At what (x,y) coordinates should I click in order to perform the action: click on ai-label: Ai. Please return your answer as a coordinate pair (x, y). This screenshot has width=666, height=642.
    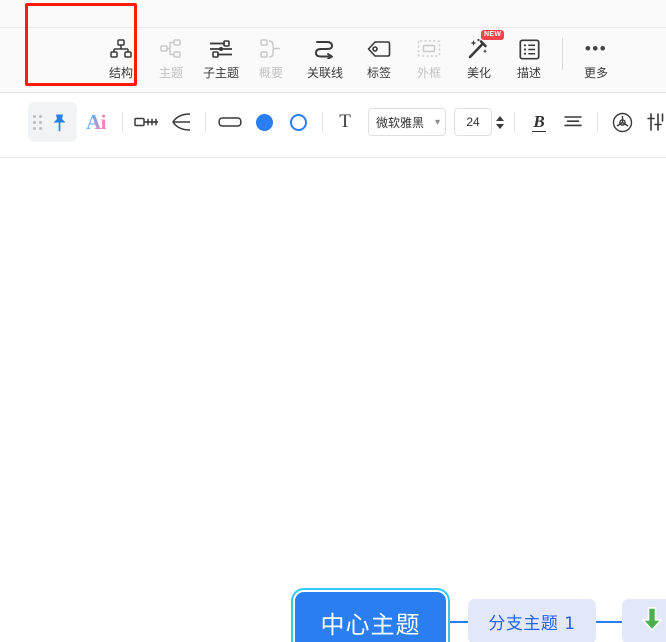
    Looking at the image, I should click on (96, 121).